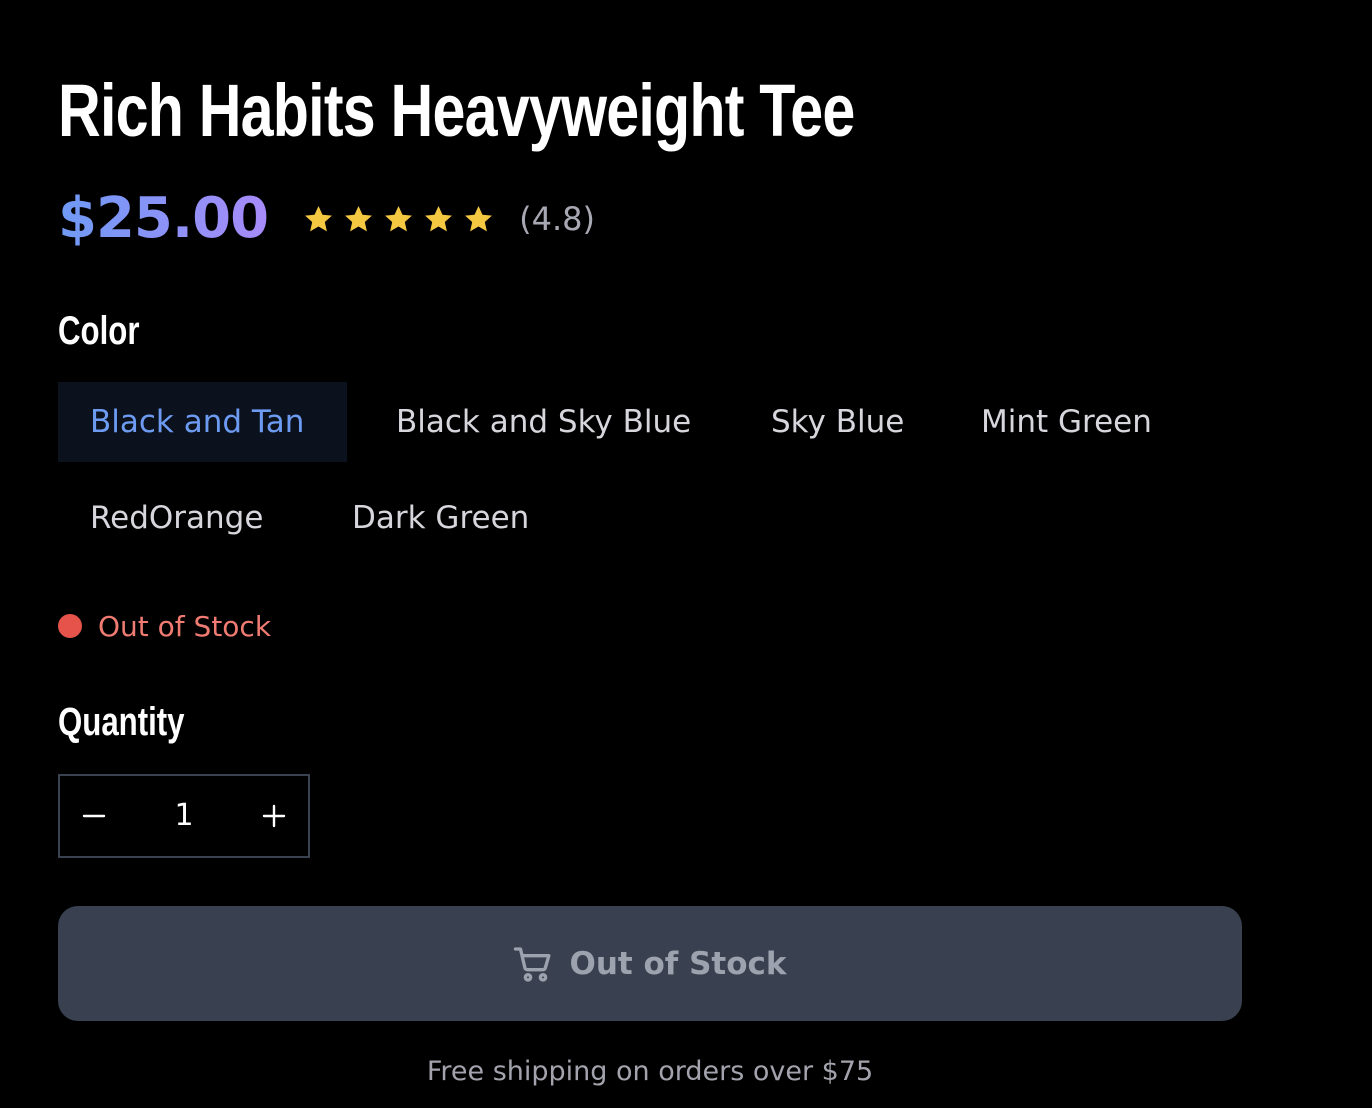 The height and width of the screenshot is (1108, 1372). I want to click on decrement-button, so click(94, 816).